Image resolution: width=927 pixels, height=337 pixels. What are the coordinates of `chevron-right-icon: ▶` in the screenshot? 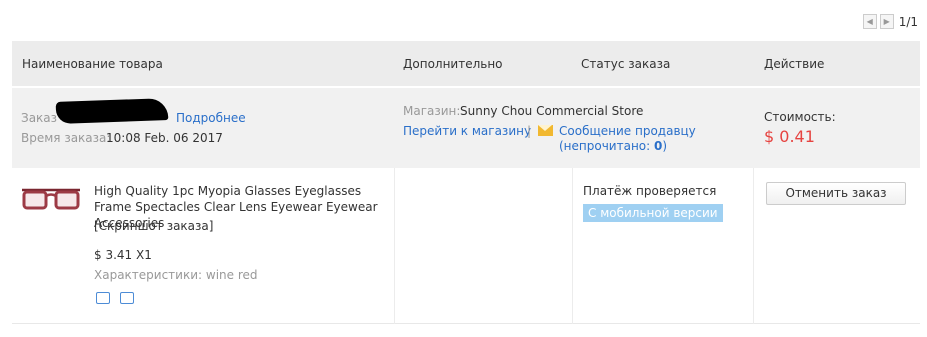 It's located at (886, 21).